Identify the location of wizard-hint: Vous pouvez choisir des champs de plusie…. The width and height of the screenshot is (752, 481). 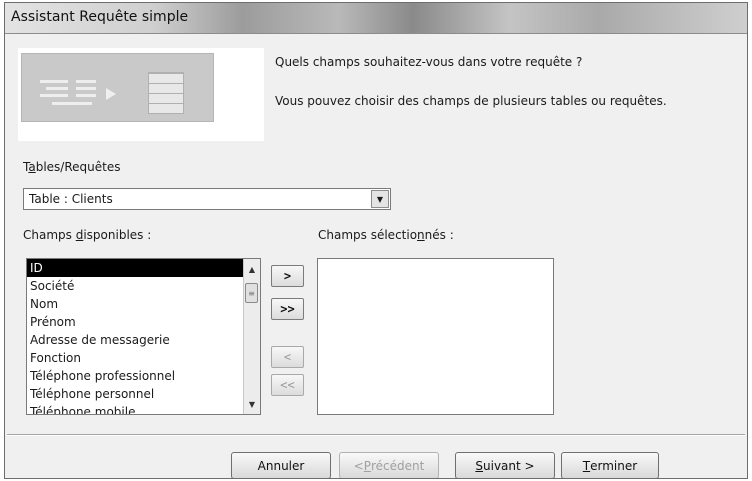
(471, 101).